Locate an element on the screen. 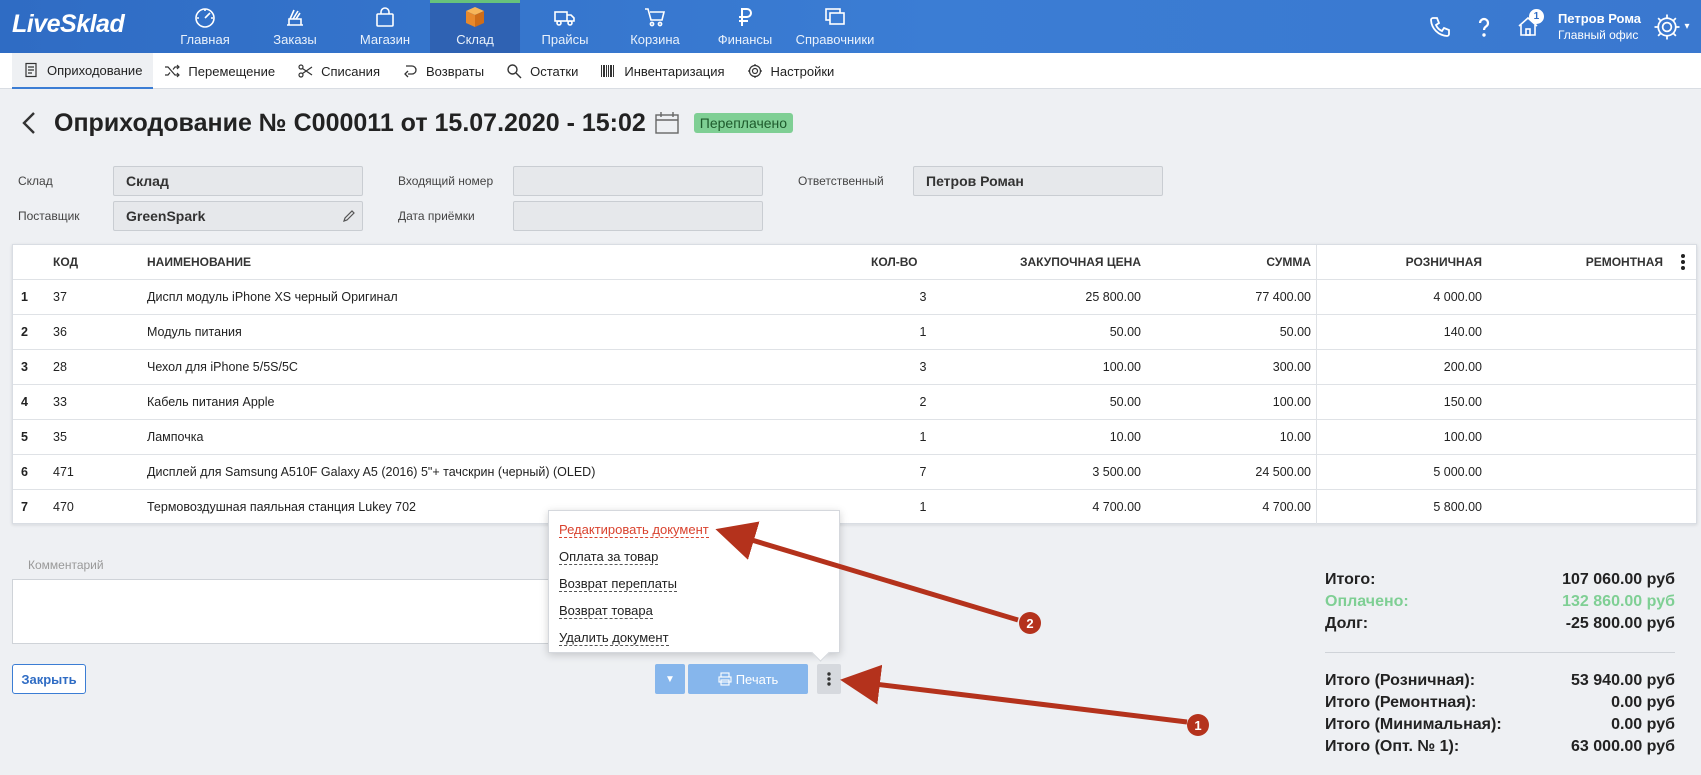 Image resolution: width=1701 pixels, height=775 pixels. more-actions-button is located at coordinates (829, 679).